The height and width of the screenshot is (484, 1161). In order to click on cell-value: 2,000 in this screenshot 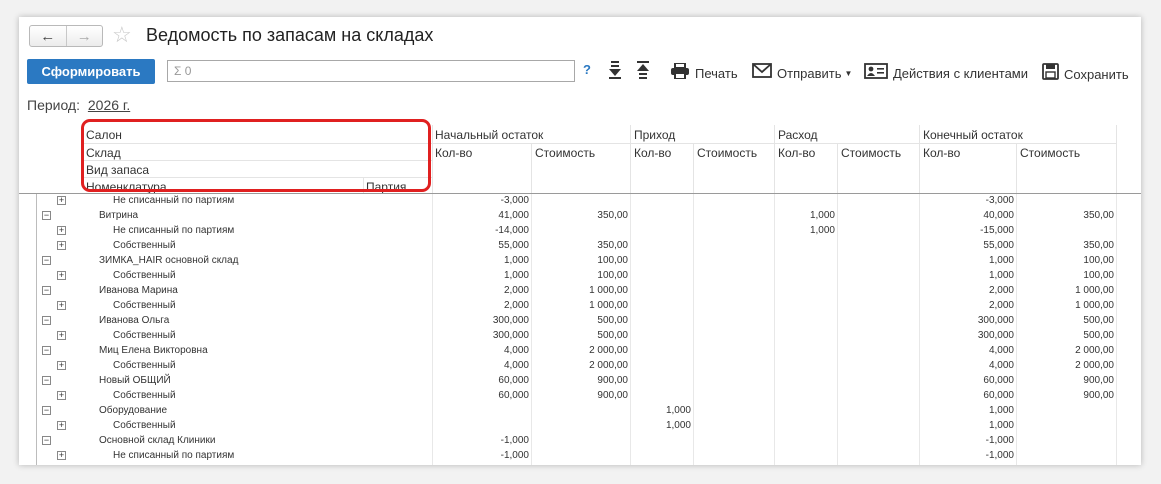, I will do `click(1001, 305)`.